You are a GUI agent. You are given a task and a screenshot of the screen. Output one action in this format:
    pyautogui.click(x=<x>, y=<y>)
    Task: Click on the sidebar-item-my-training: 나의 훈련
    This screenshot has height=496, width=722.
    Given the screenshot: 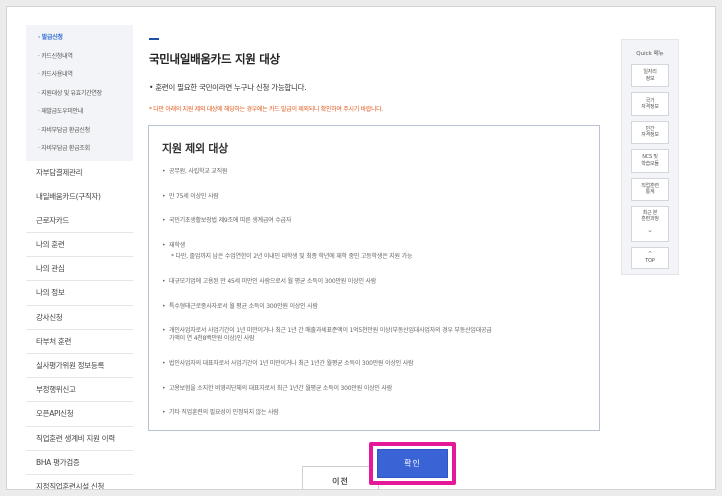 What is the action you would take?
    pyautogui.click(x=79, y=245)
    